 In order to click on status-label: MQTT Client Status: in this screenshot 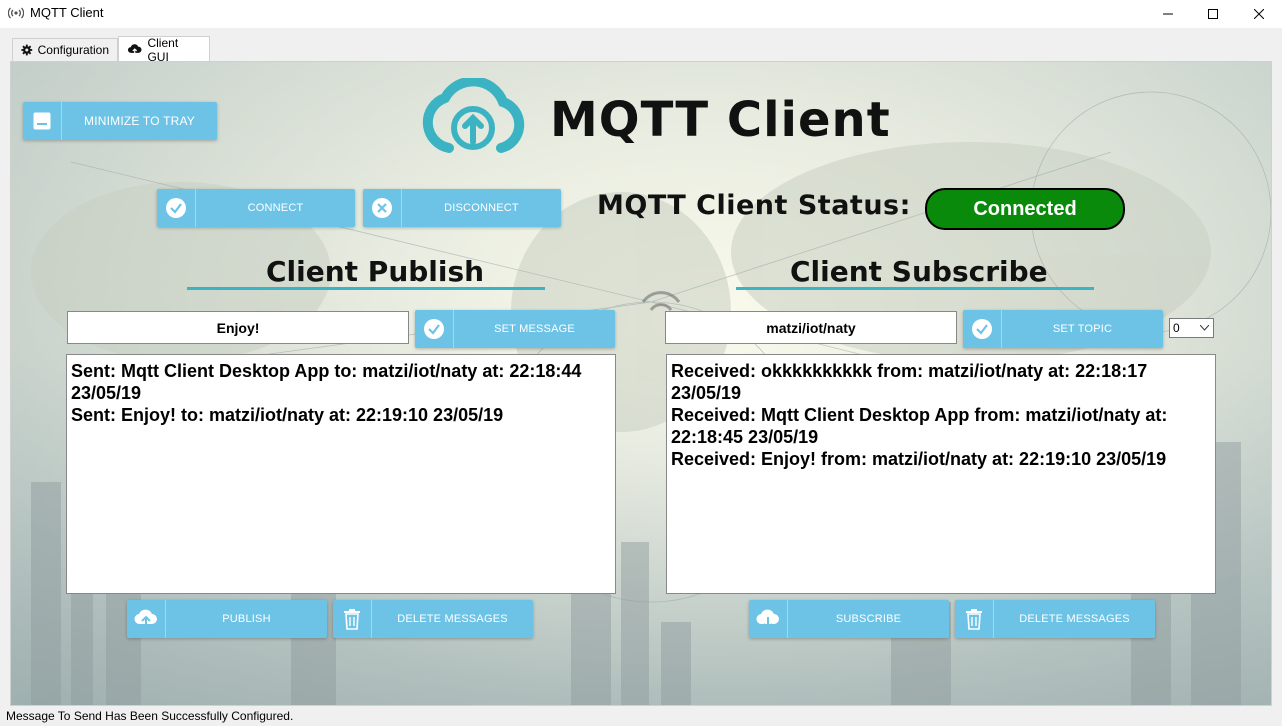, I will do `click(754, 205)`.